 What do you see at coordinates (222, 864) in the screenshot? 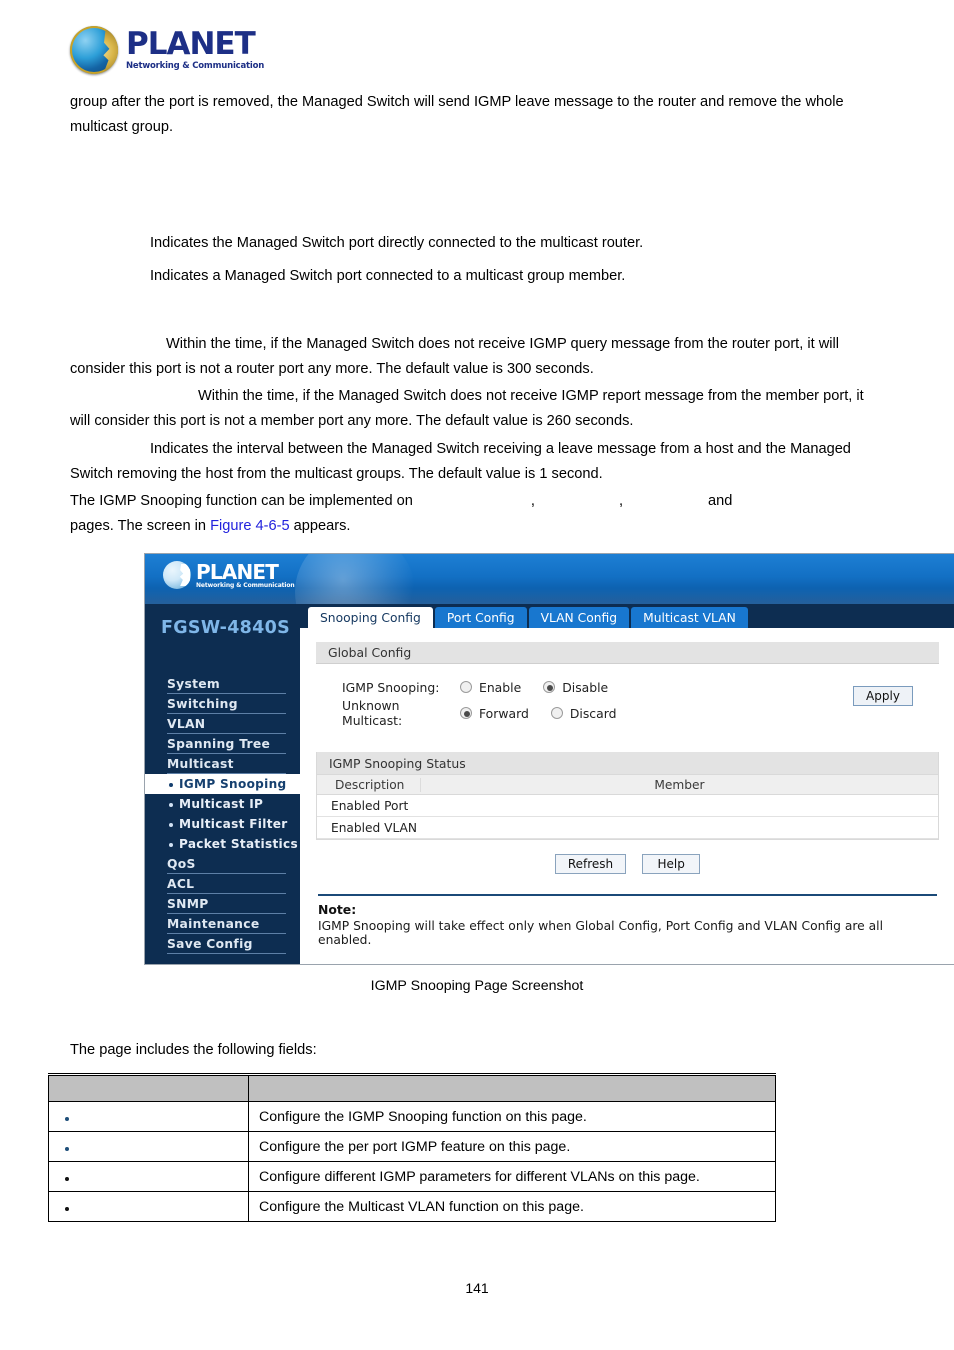
I see `sidebar-item-qos: QoS` at bounding box center [222, 864].